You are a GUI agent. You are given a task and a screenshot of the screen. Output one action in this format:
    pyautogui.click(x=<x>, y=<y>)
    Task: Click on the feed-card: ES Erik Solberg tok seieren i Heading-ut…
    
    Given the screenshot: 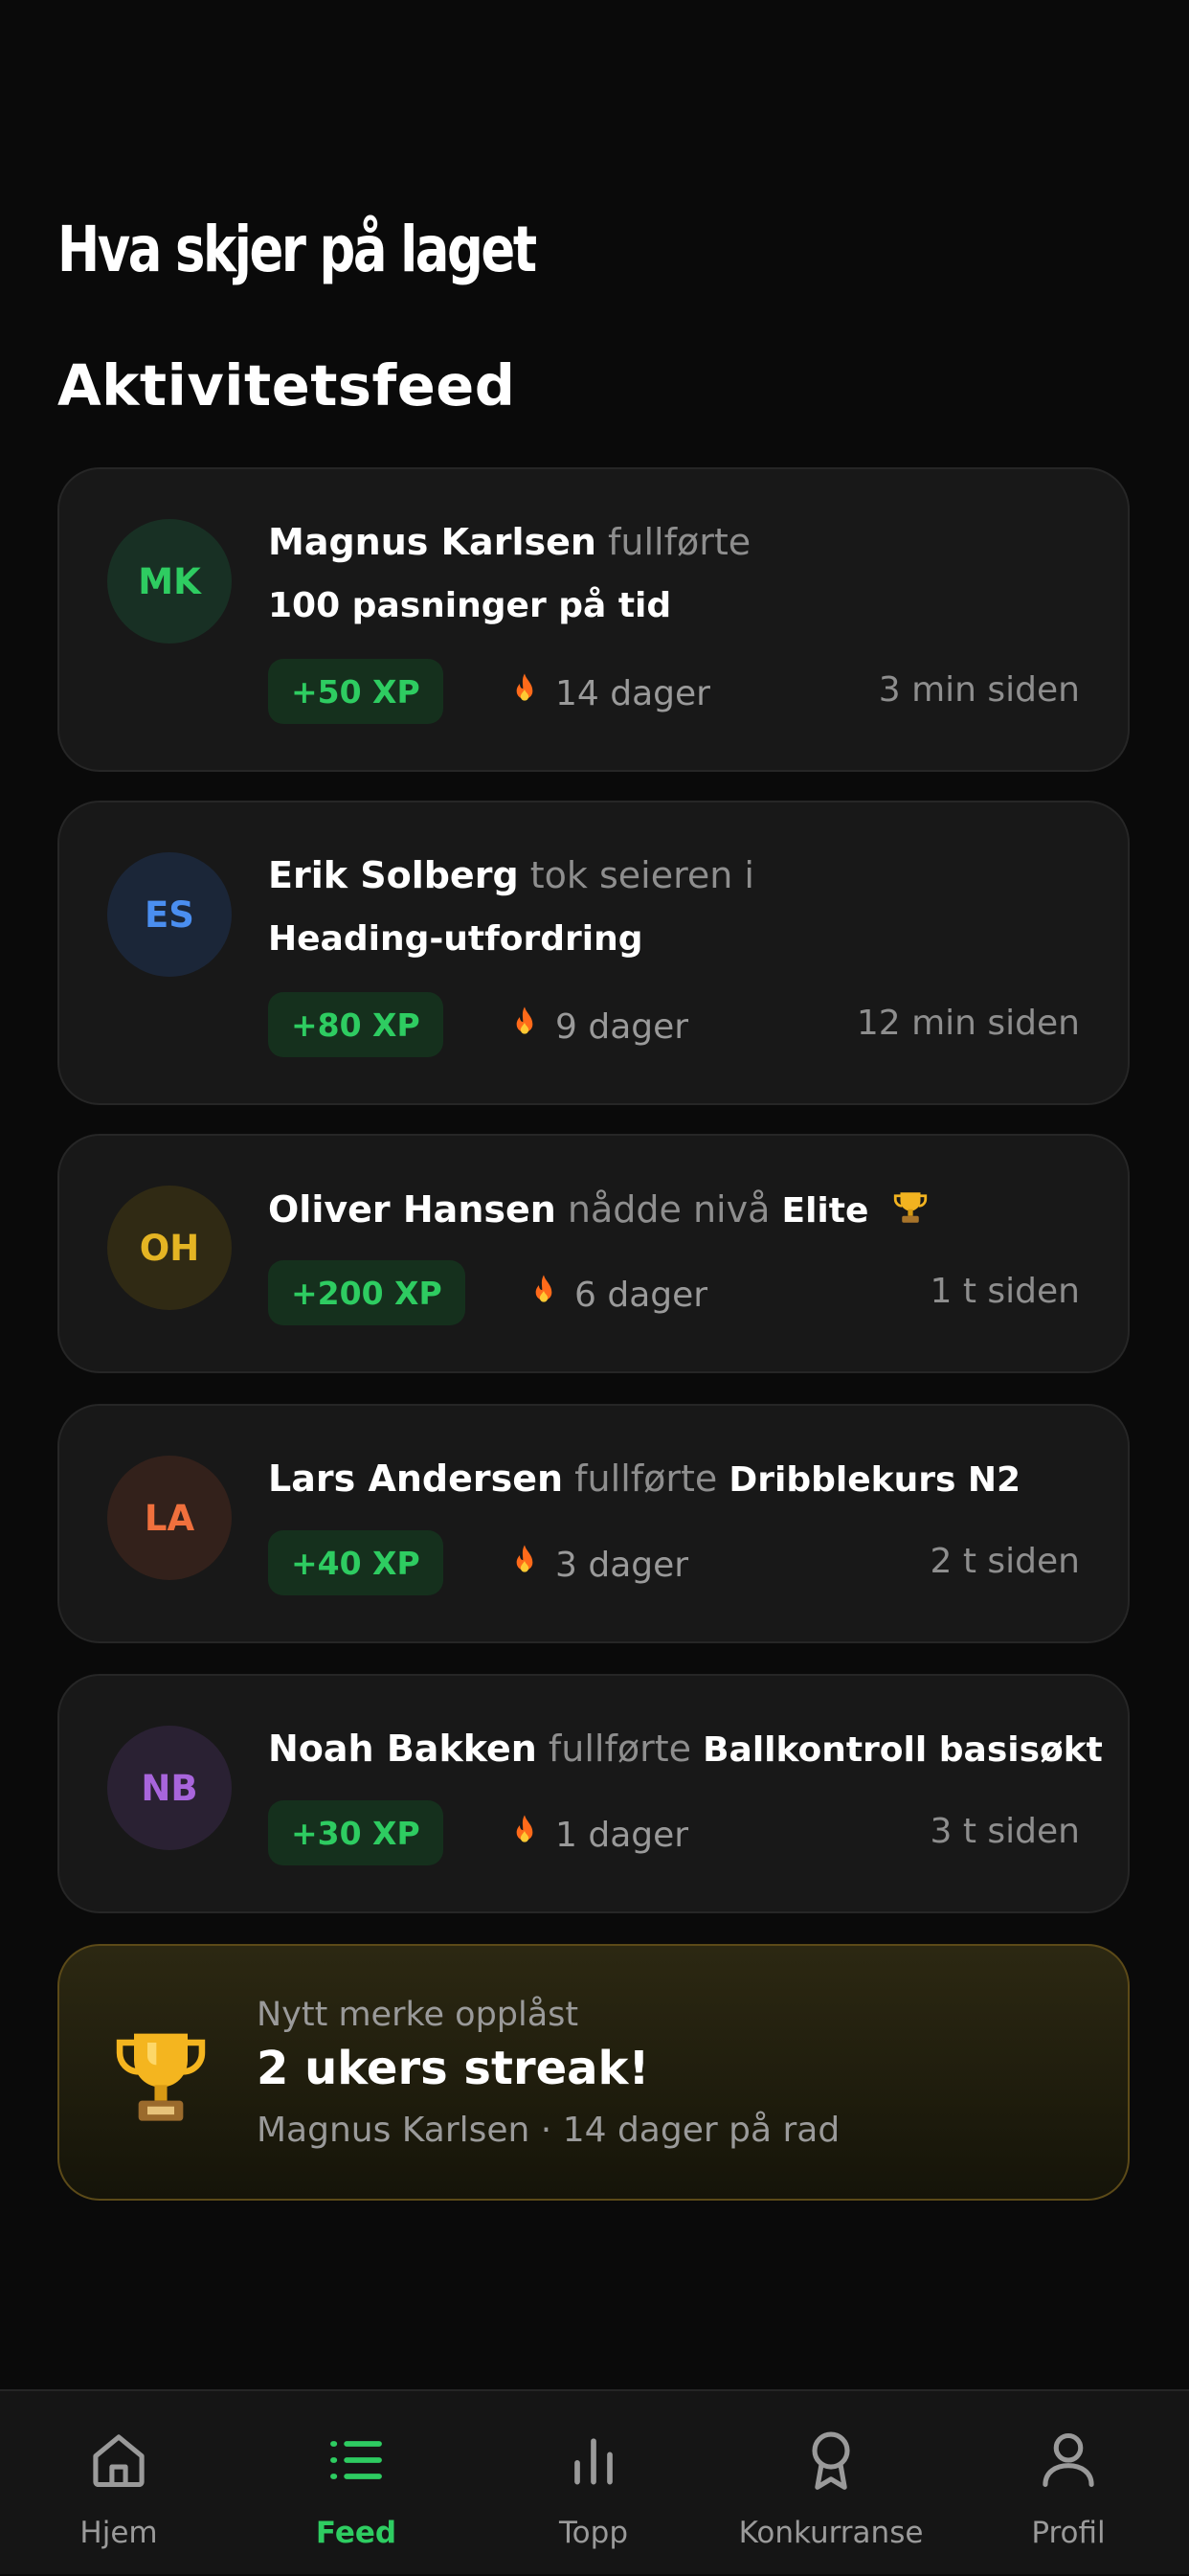 What is the action you would take?
    pyautogui.click(x=593, y=953)
    